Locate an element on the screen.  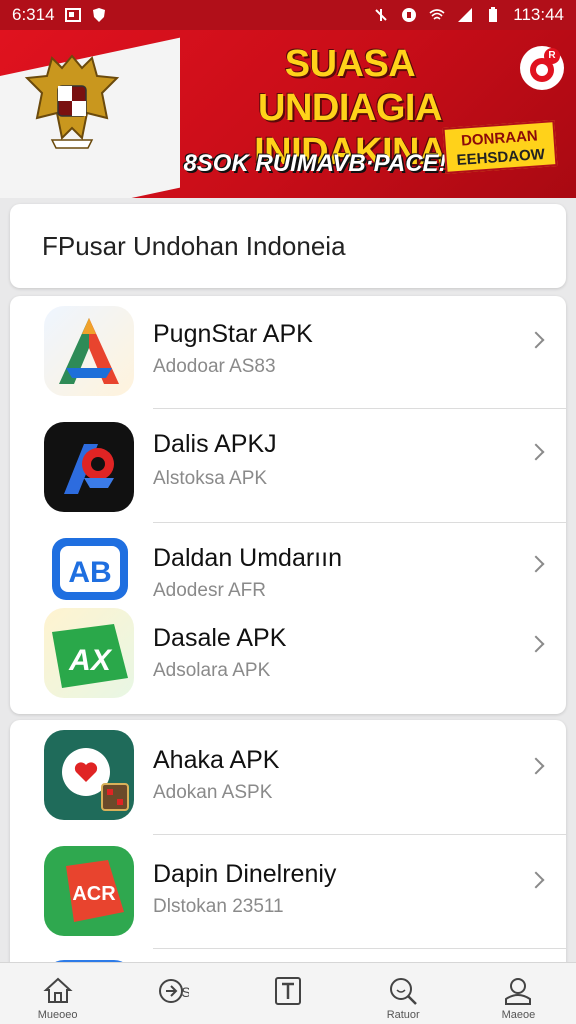
profile-icon is located at coordinates (518, 991).